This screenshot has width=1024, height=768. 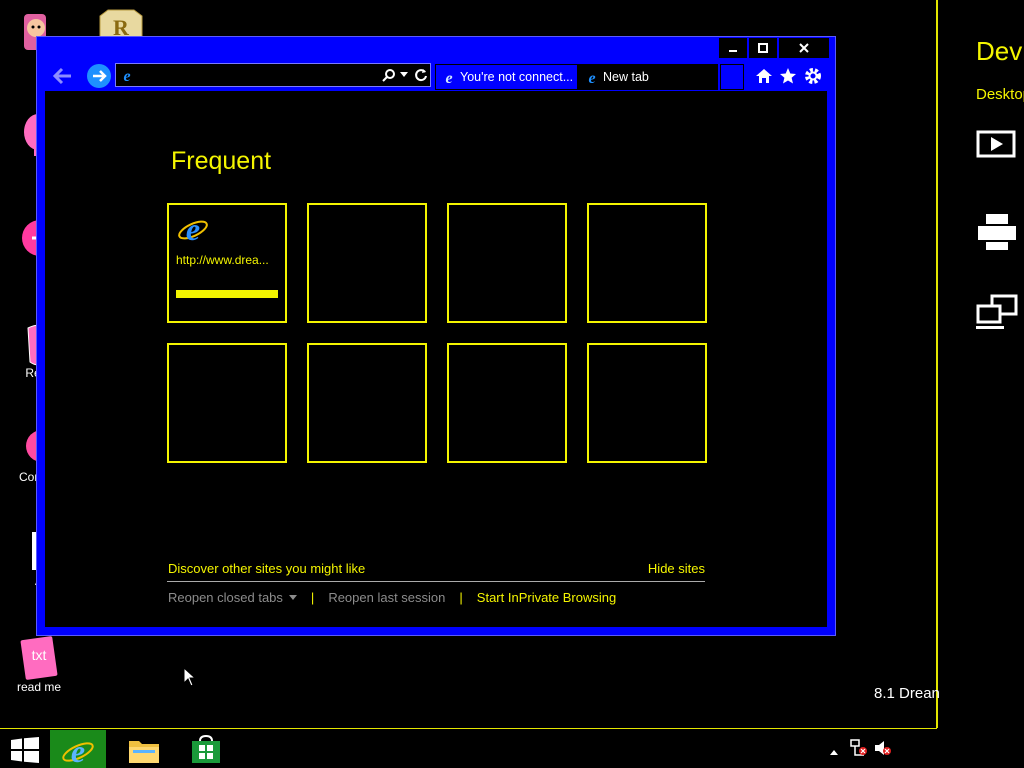 I want to click on print-icon, so click(x=1000, y=232).